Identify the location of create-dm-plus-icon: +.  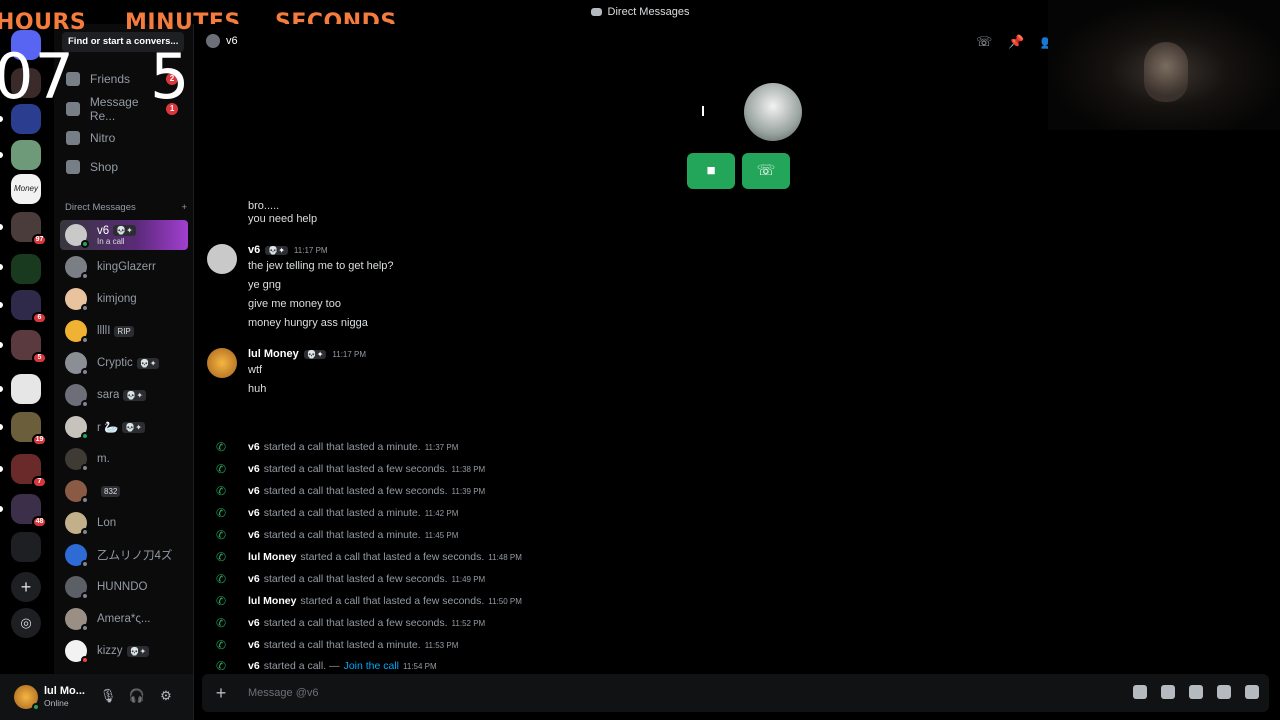
(184, 207).